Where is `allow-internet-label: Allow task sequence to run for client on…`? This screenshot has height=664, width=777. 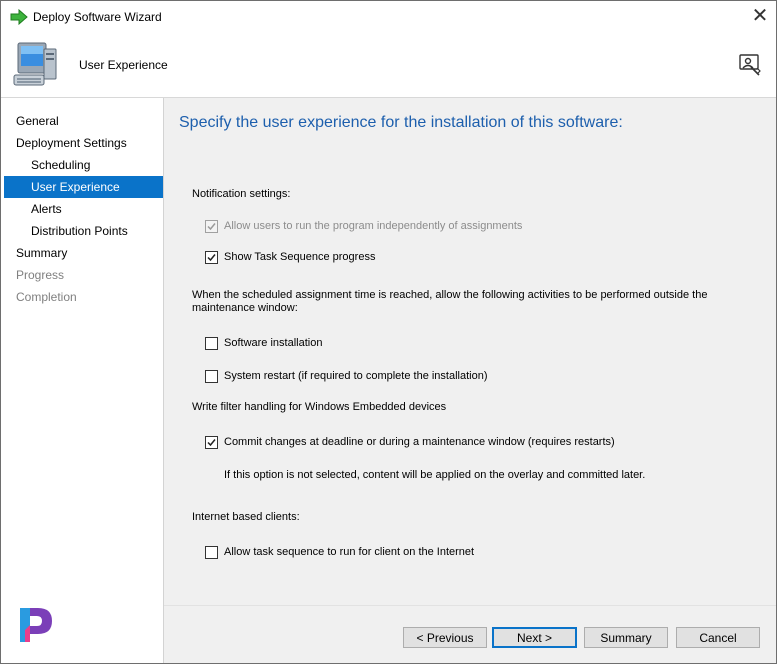
allow-internet-label: Allow task sequence to run for client on… is located at coordinates (349, 552).